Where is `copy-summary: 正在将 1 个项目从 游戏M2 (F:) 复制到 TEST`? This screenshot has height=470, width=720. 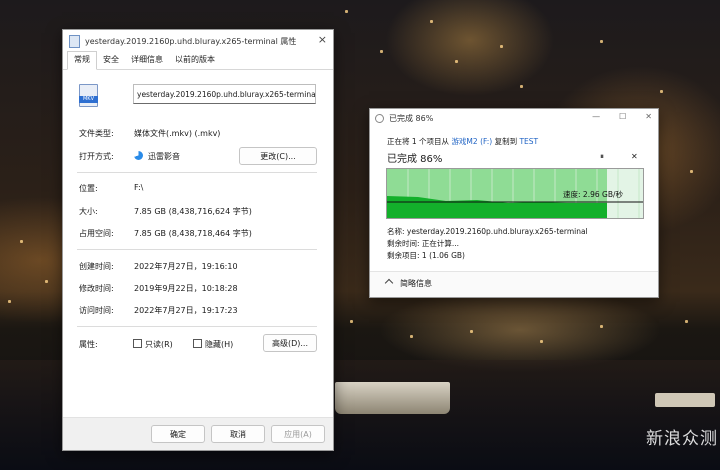
copy-summary: 正在将 1 个项目从 游戏M2 (F:) 复制到 TEST is located at coordinates (462, 141).